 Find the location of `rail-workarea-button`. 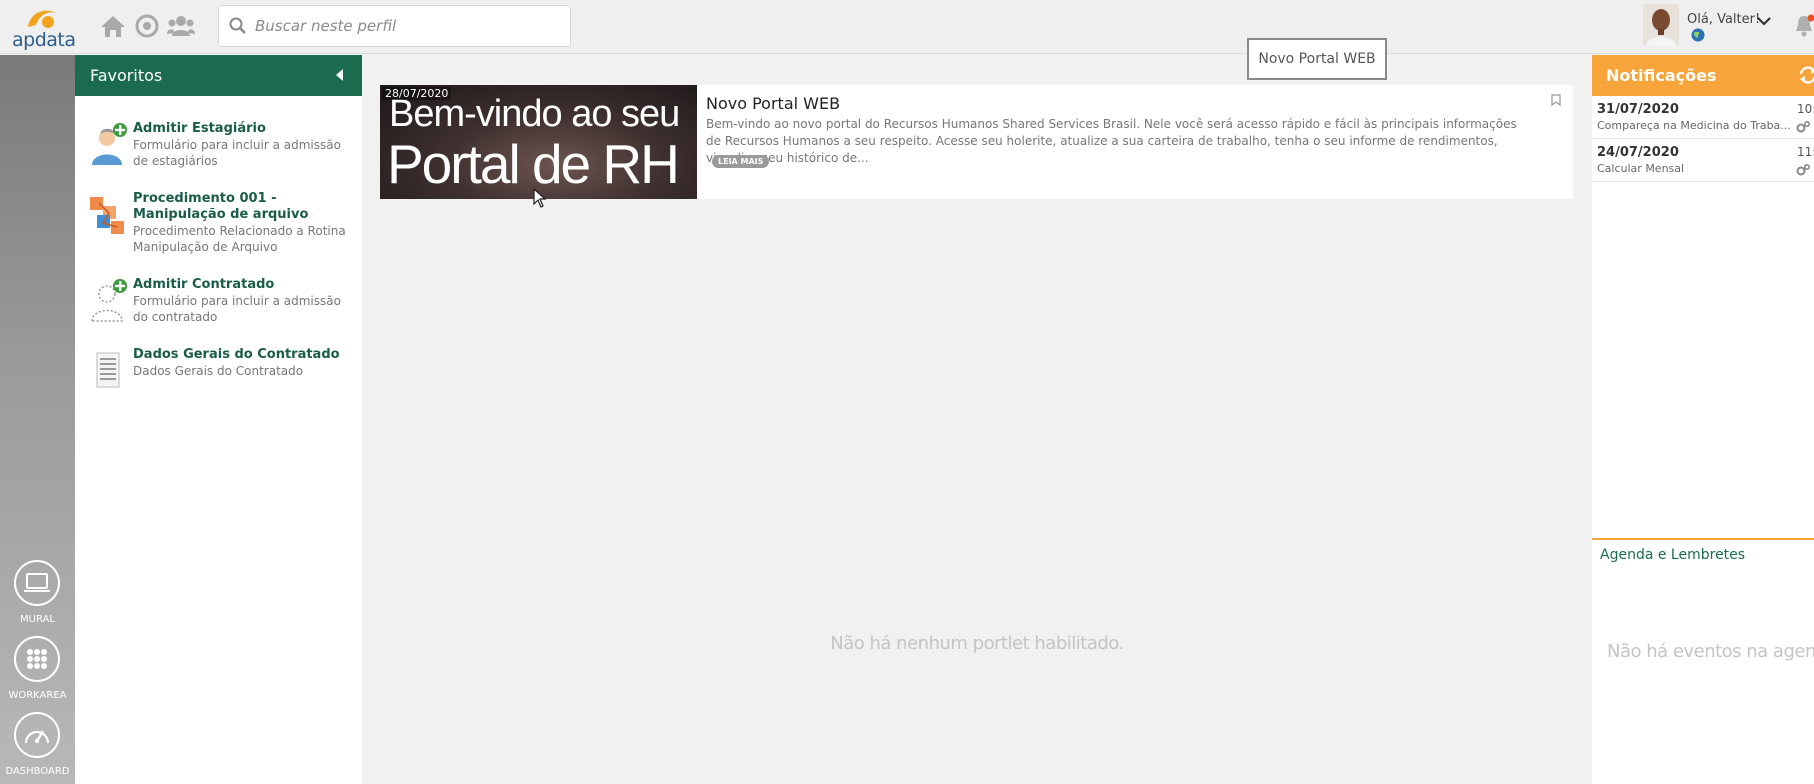

rail-workarea-button is located at coordinates (37, 659).